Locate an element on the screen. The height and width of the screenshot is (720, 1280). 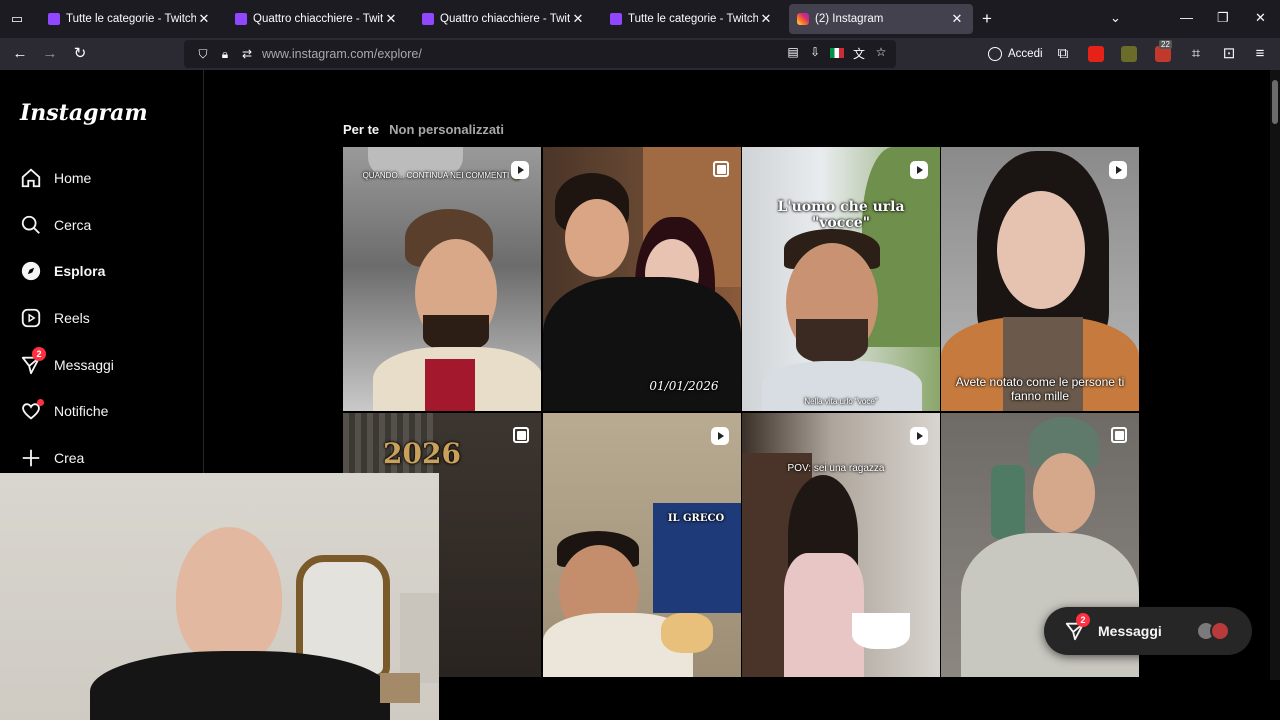
sidebar-item-label: Reels is located at coordinates (72, 318).